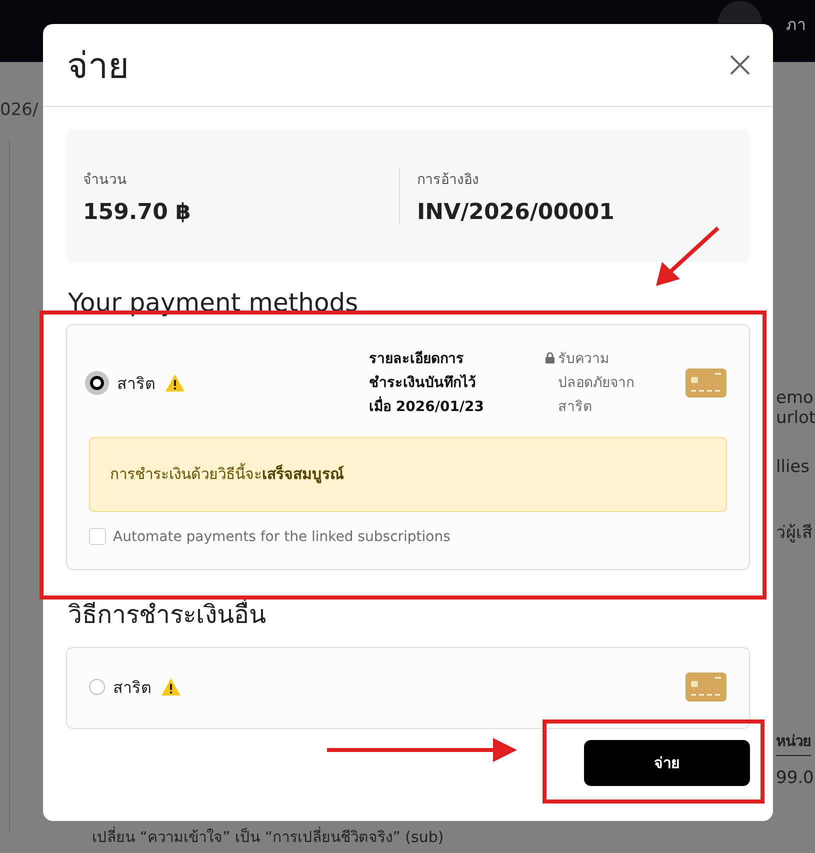 The image size is (815, 853). Describe the element at coordinates (408, 474) in the screenshot. I see `notice-banner: การชำระเงินด้วยวิธีนี้จะเสร็จสมบูรณ์` at that location.